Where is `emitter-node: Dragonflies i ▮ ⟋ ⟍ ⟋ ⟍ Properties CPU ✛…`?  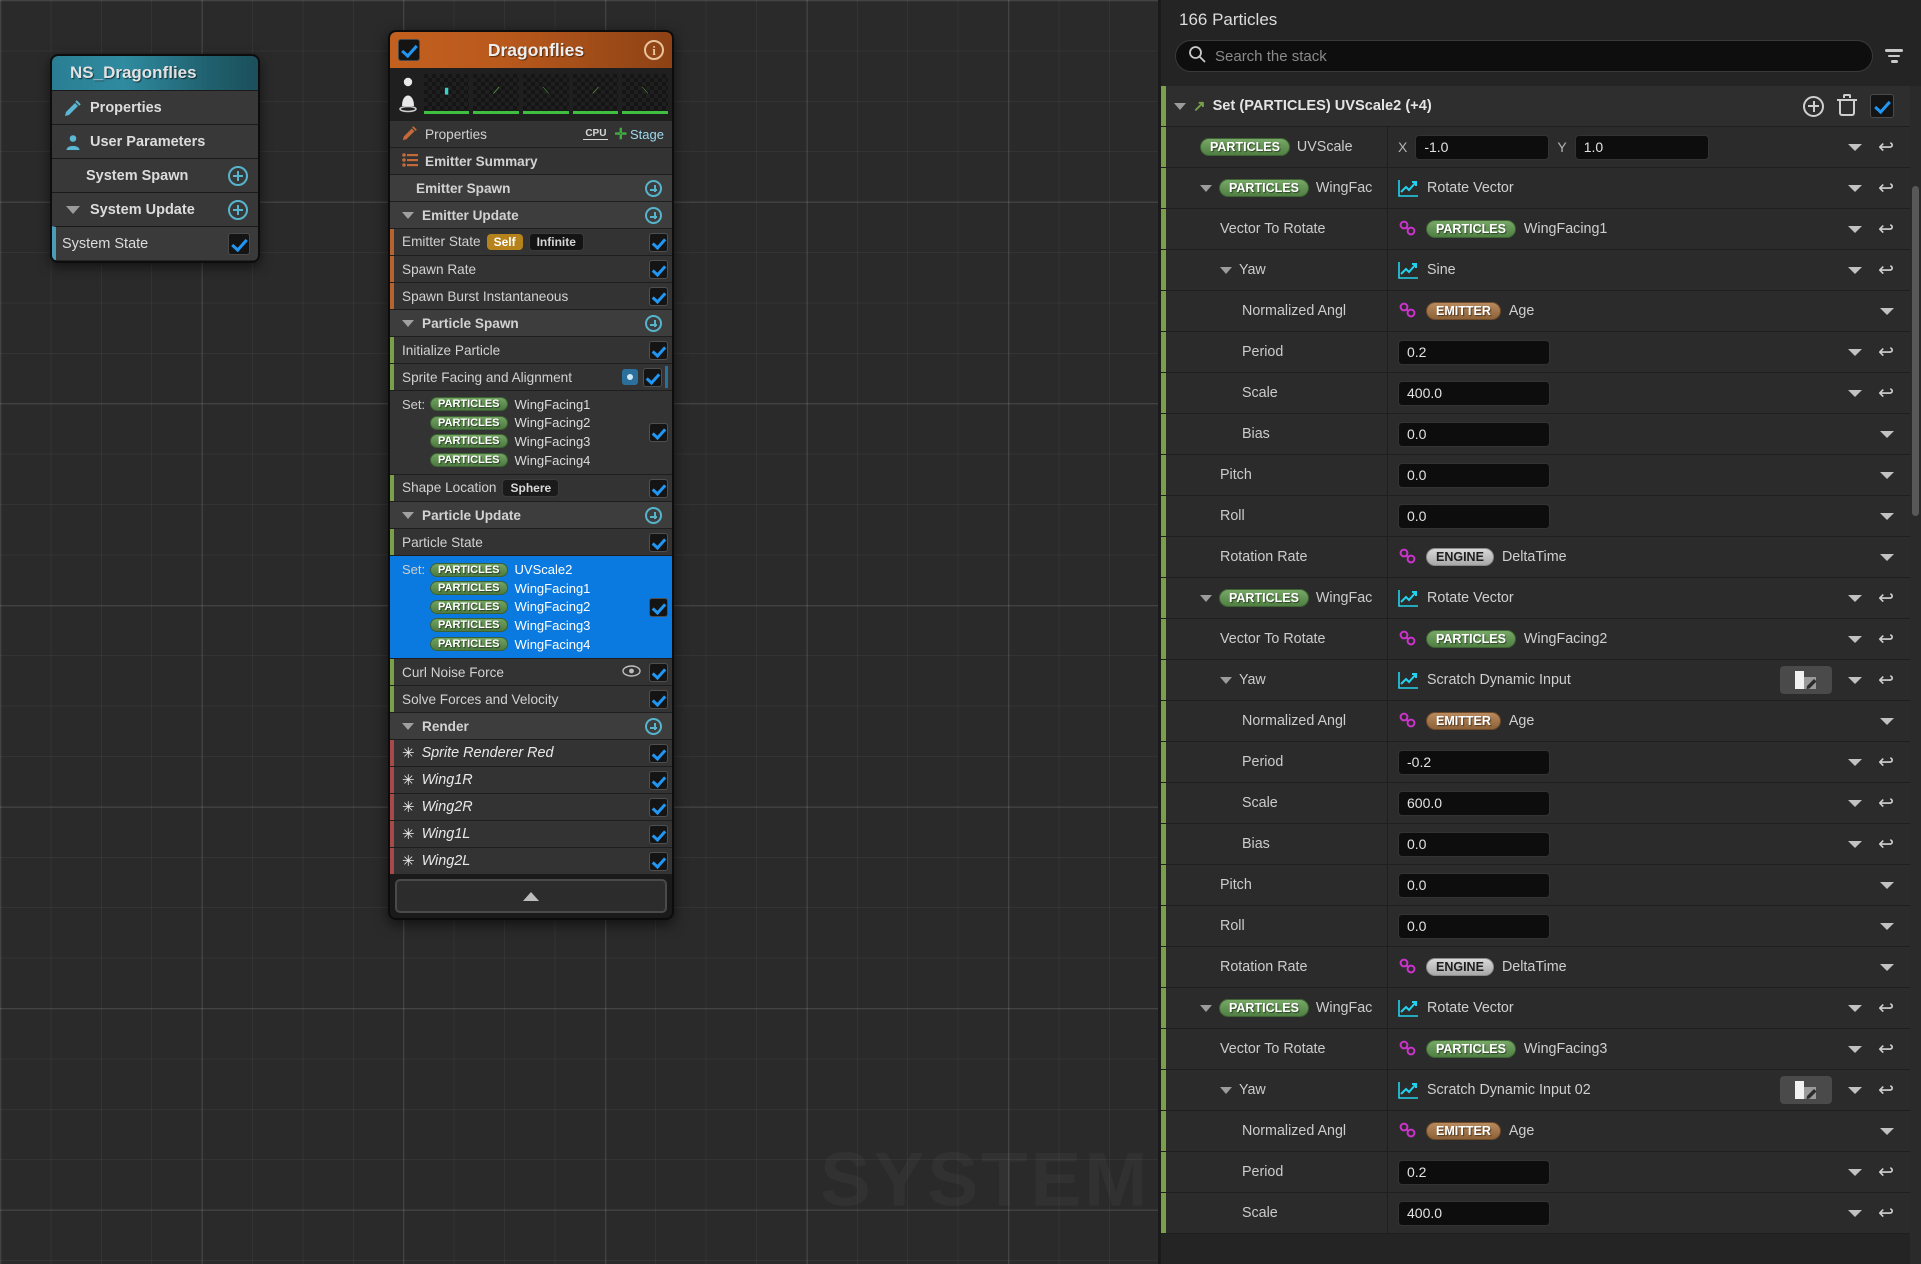
emitter-node: Dragonflies i ▮ ⟋ ⟍ ⟋ ⟍ Properties CPU ✛… is located at coordinates (531, 475).